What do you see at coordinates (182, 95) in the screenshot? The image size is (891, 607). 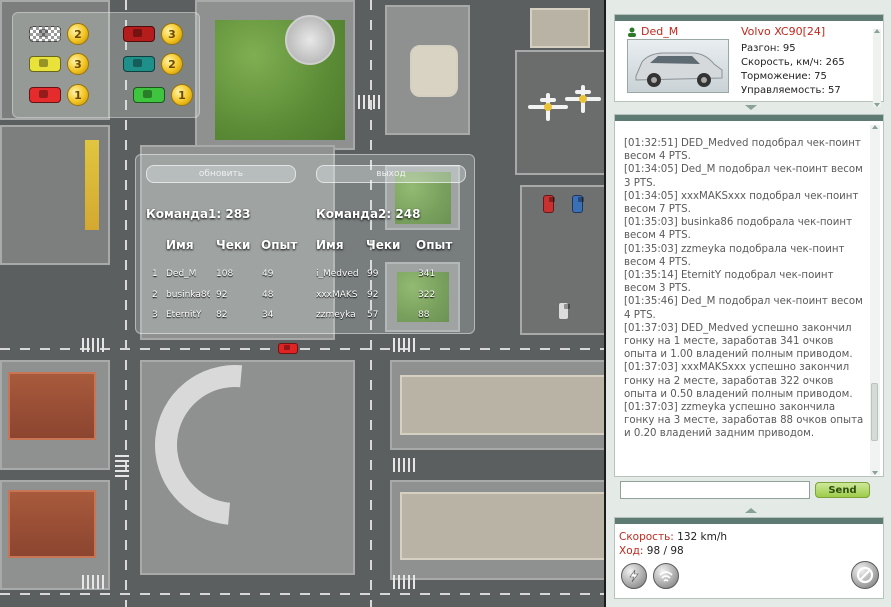 I see `place-badge: 1` at bounding box center [182, 95].